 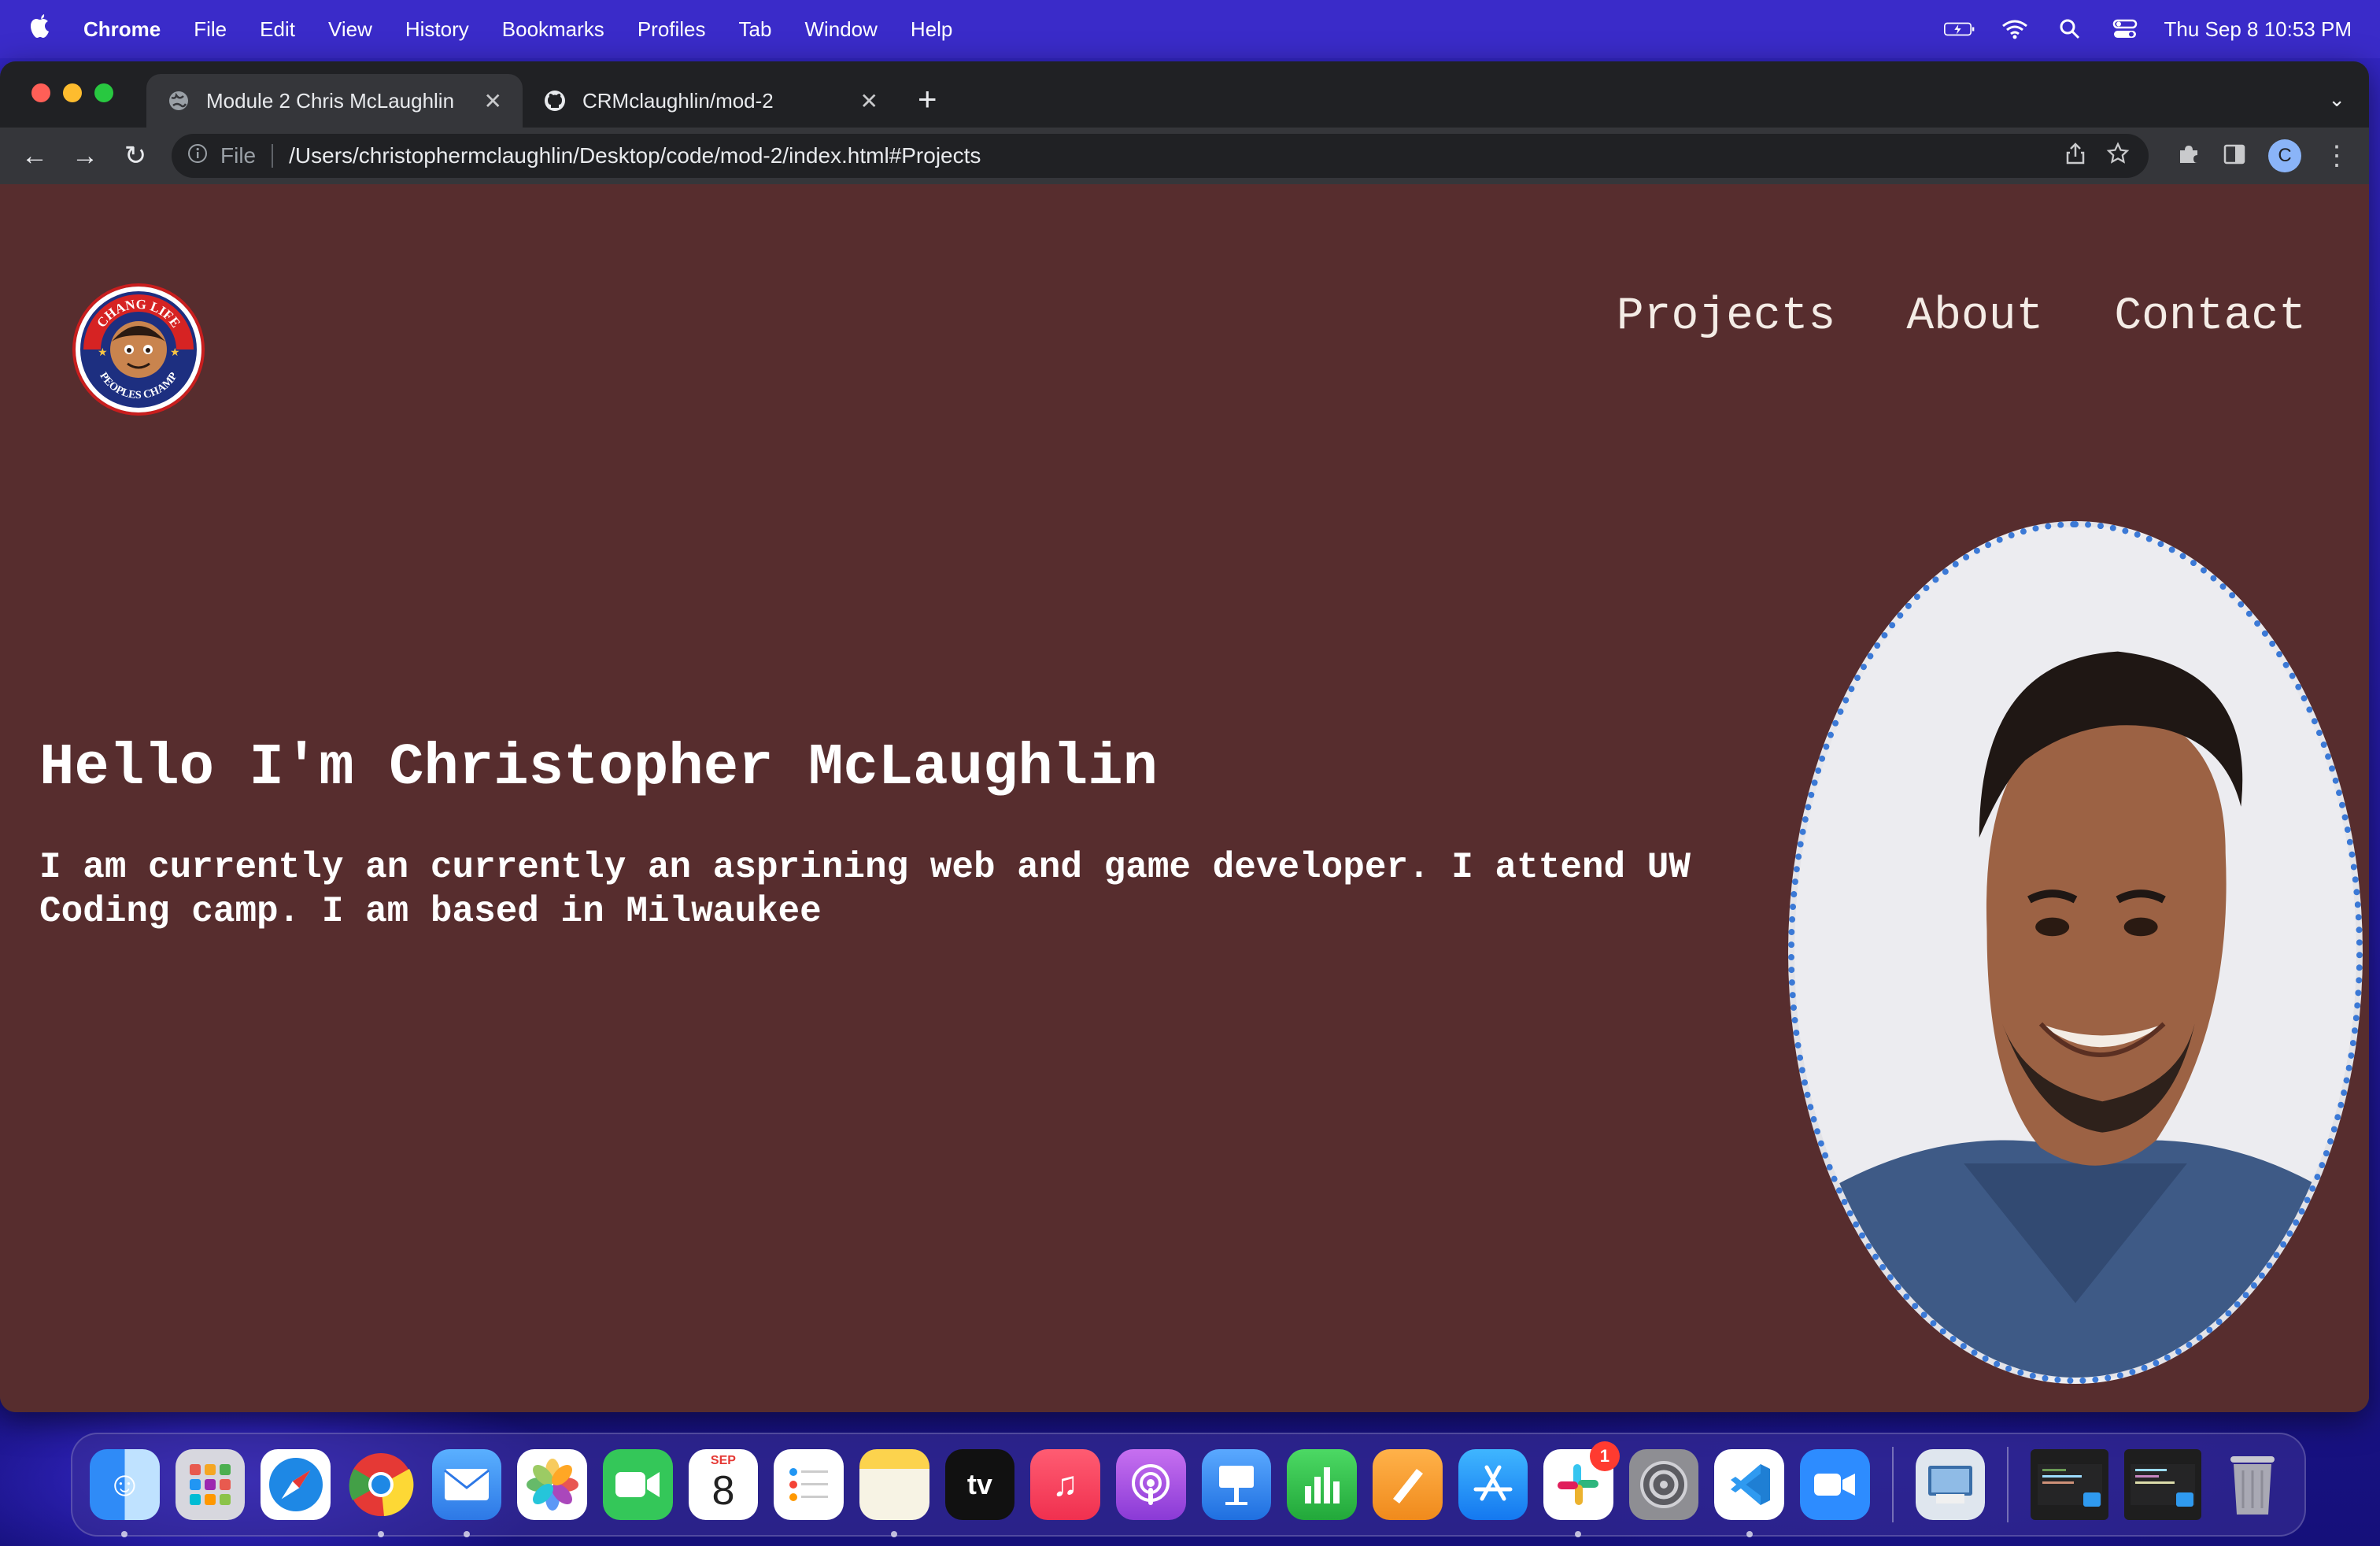 What do you see at coordinates (437, 29) in the screenshot?
I see `menu-history: History` at bounding box center [437, 29].